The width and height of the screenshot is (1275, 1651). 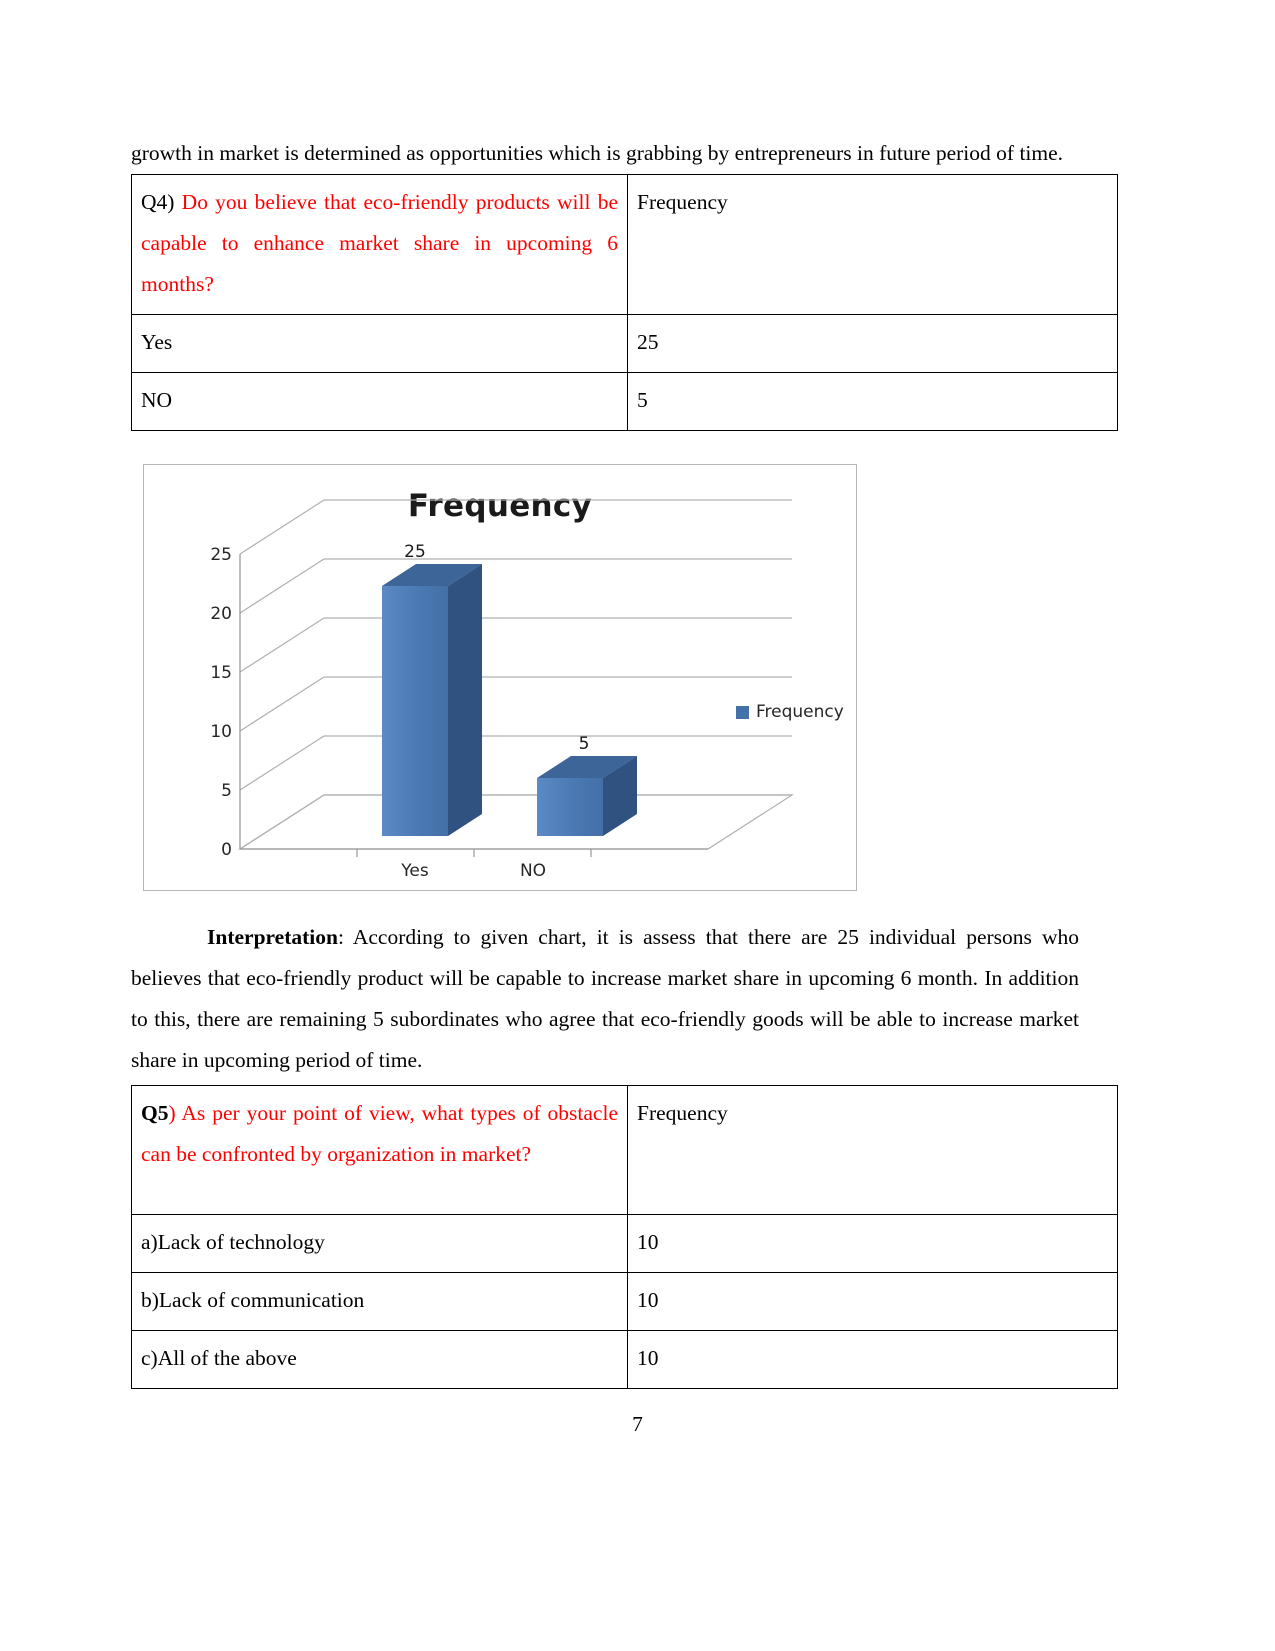 What do you see at coordinates (221, 732) in the screenshot?
I see `y-tick-2: 10` at bounding box center [221, 732].